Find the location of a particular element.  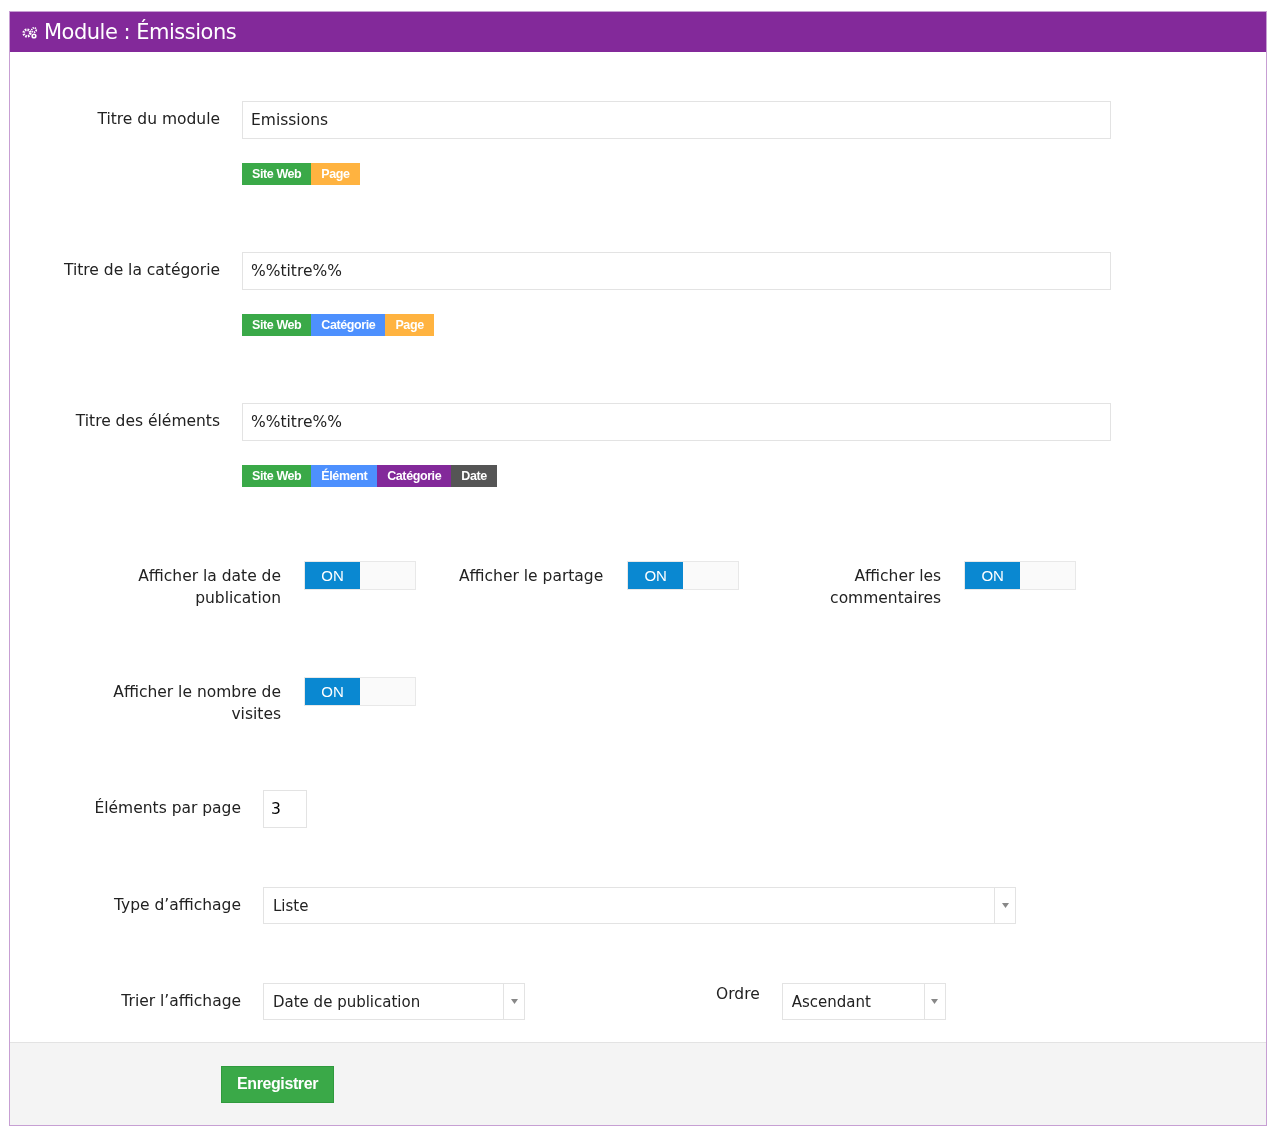

field-label: Afficher la date de publication is located at coordinates (209, 587).